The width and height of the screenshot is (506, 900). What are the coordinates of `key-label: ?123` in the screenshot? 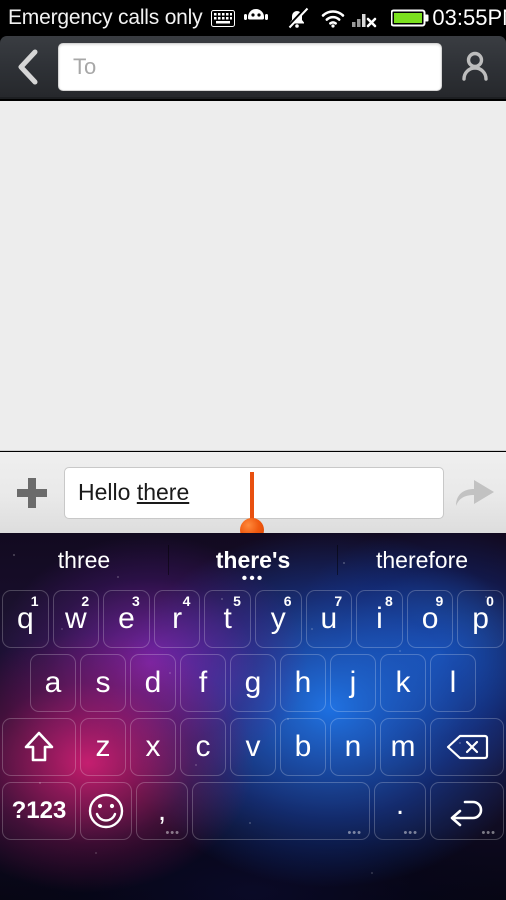 It's located at (39, 810).